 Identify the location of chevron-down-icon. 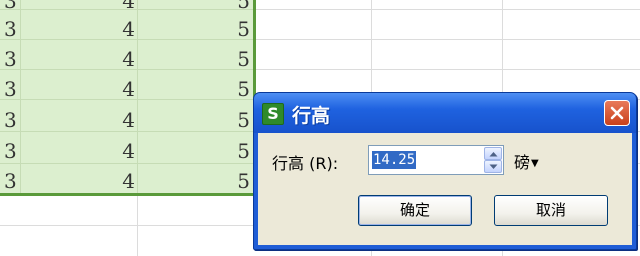
(493, 166).